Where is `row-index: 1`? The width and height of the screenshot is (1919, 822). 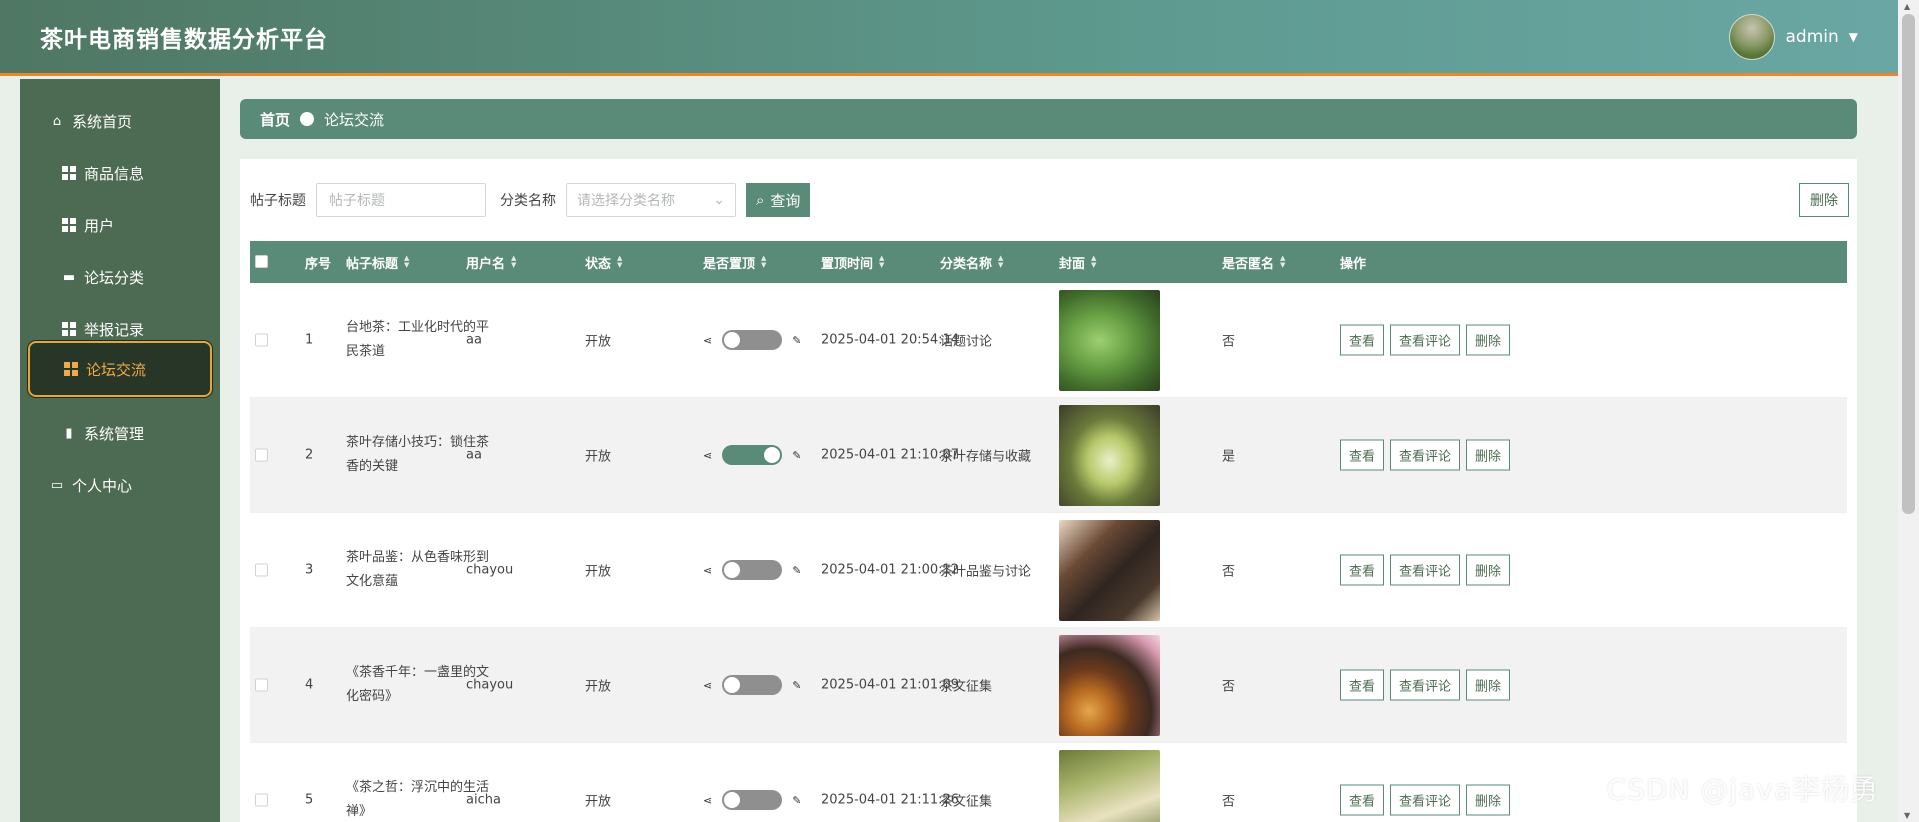
row-index: 1 is located at coordinates (309, 340).